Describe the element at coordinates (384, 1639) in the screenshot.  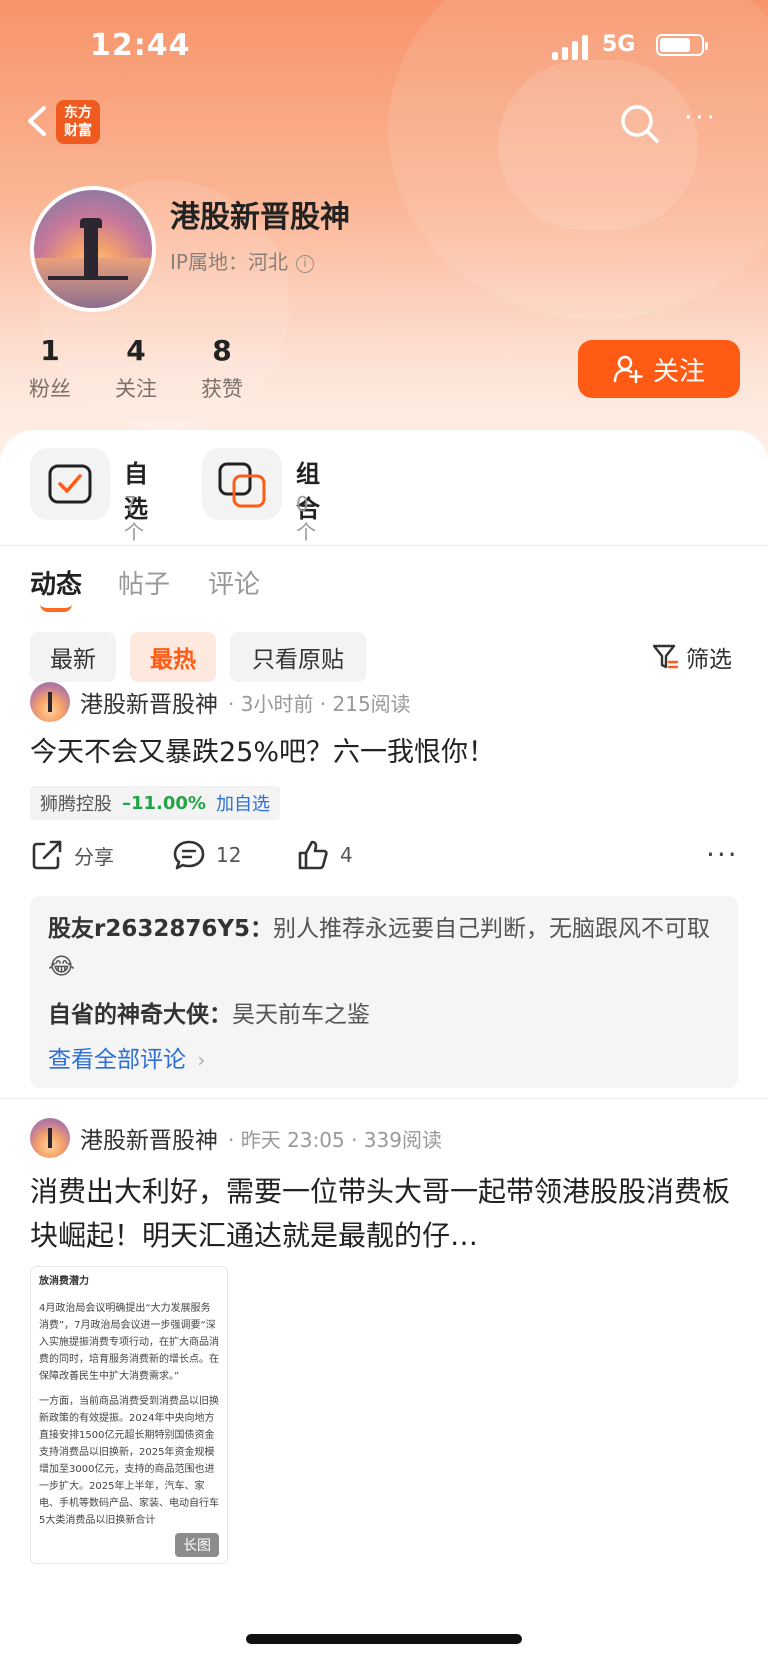
I see `home-indicator` at that location.